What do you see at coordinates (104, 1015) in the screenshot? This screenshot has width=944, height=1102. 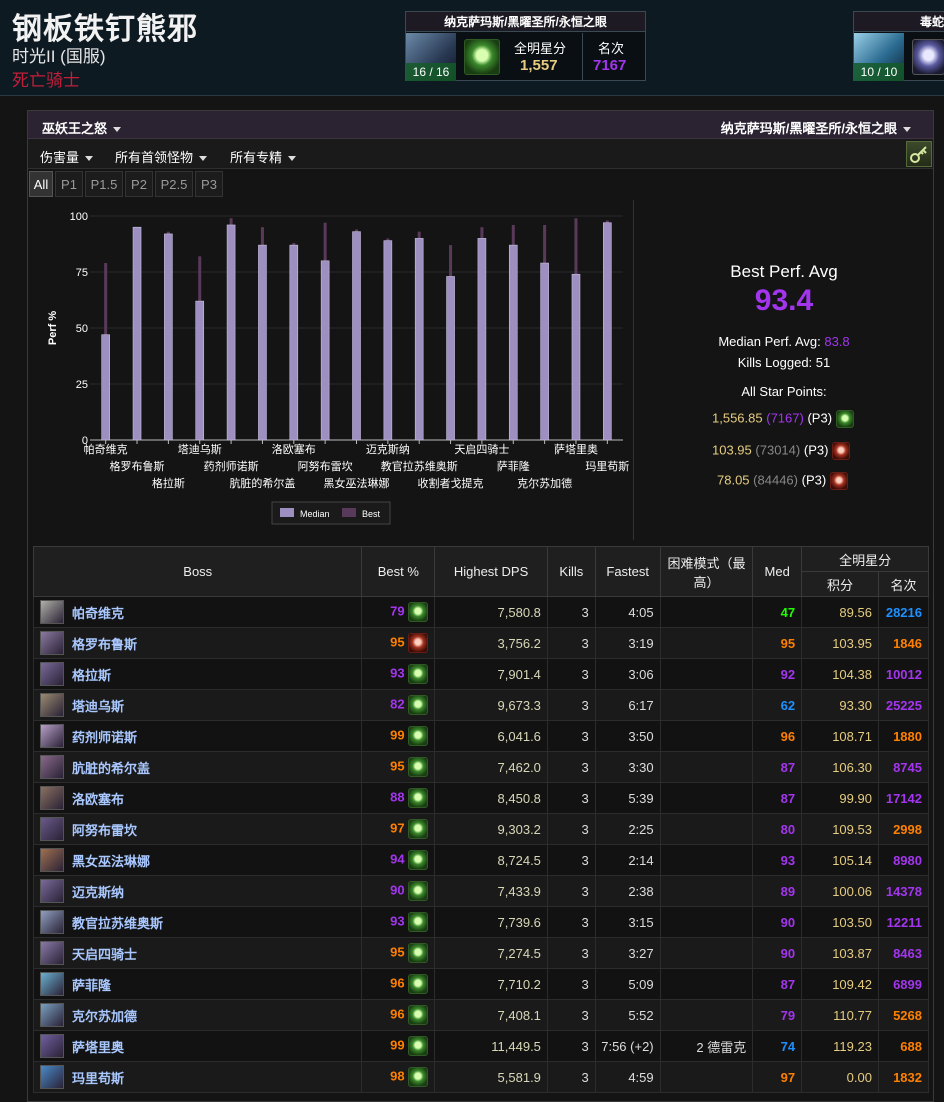 I see `boss-name: 克尔苏加德` at bounding box center [104, 1015].